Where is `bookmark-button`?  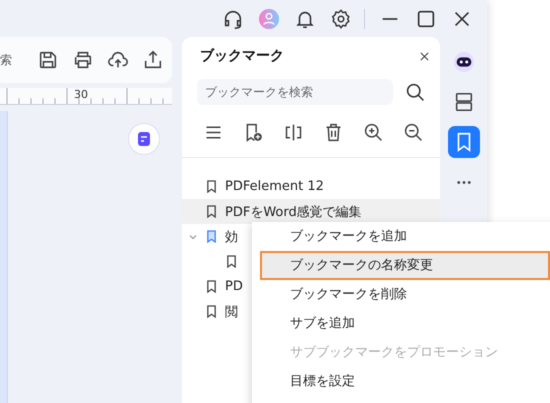
bookmark-button is located at coordinates (464, 142).